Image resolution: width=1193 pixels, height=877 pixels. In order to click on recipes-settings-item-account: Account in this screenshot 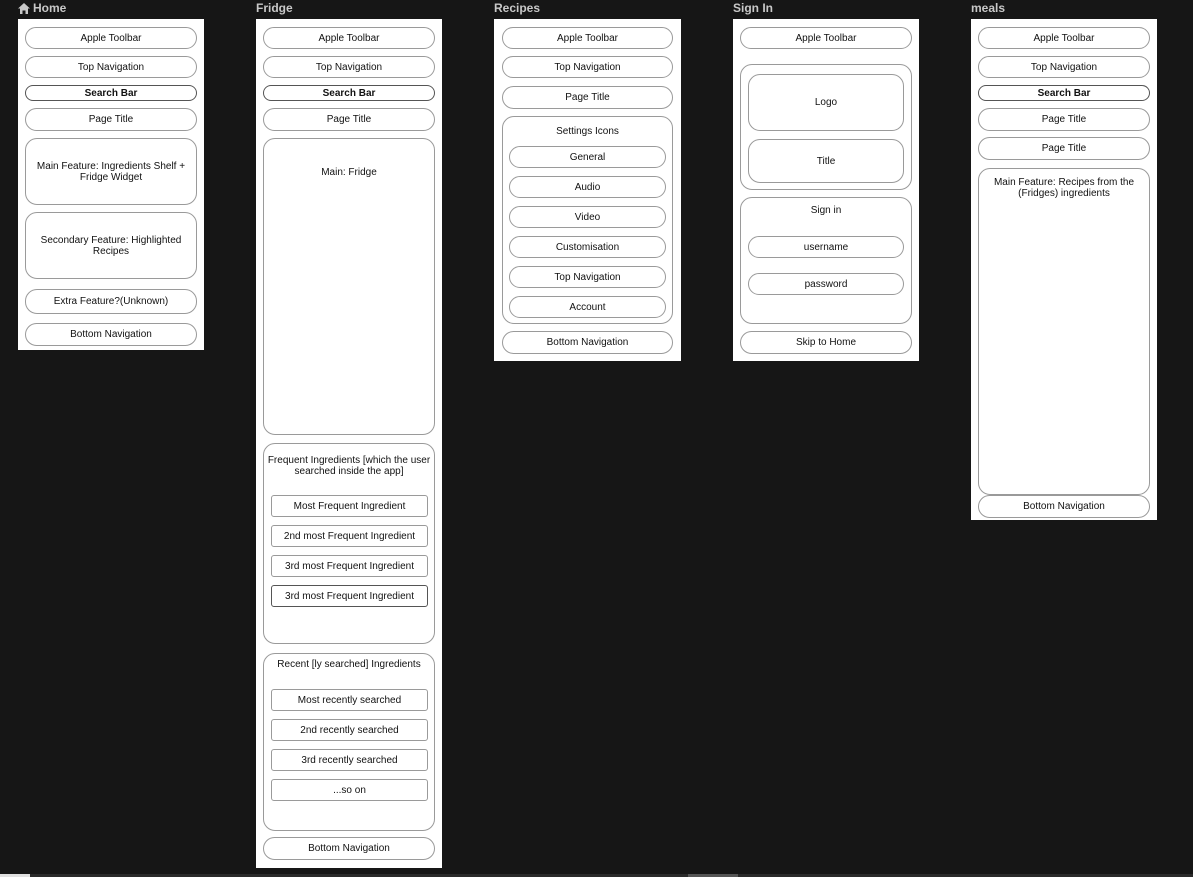, I will do `click(587, 307)`.